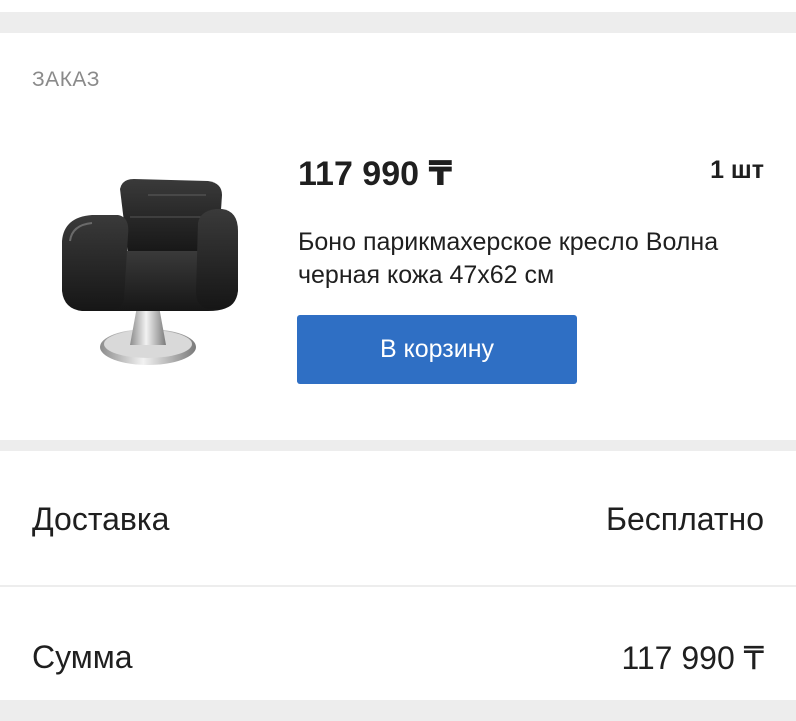 This screenshot has height=721, width=796. I want to click on delivery-label: Доставка, so click(101, 519).